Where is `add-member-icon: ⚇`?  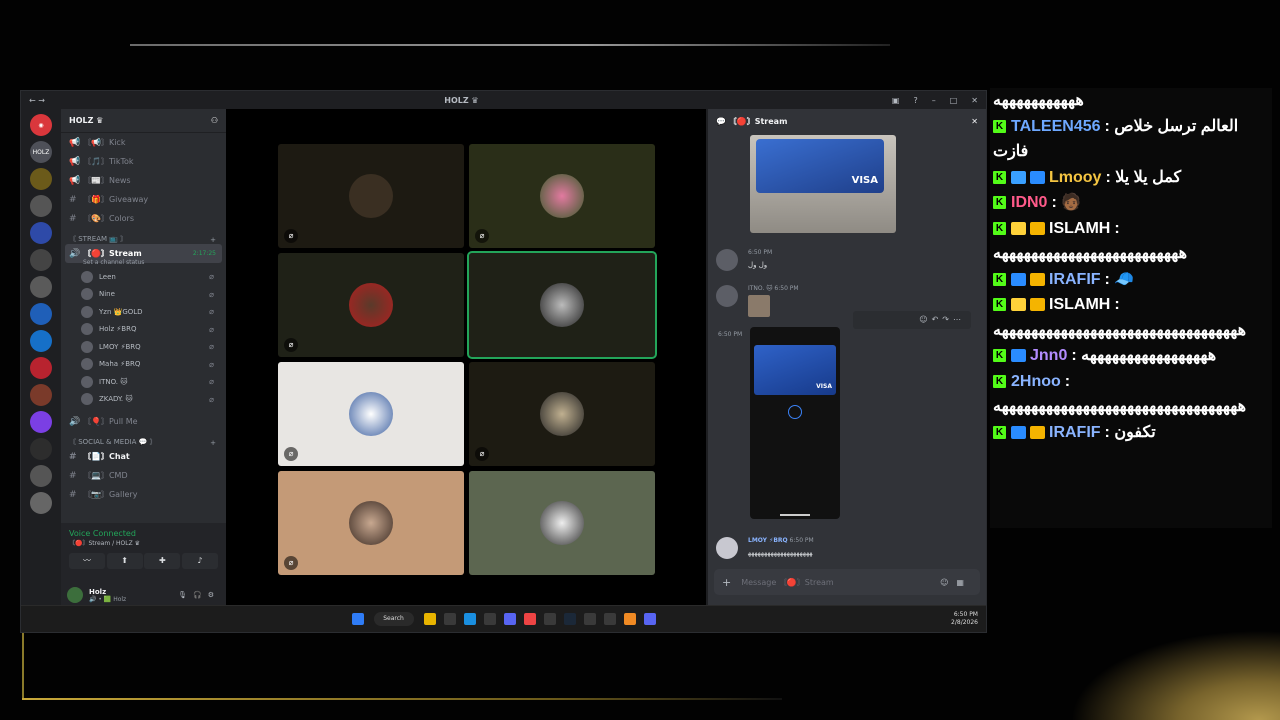 add-member-icon: ⚇ is located at coordinates (214, 120).